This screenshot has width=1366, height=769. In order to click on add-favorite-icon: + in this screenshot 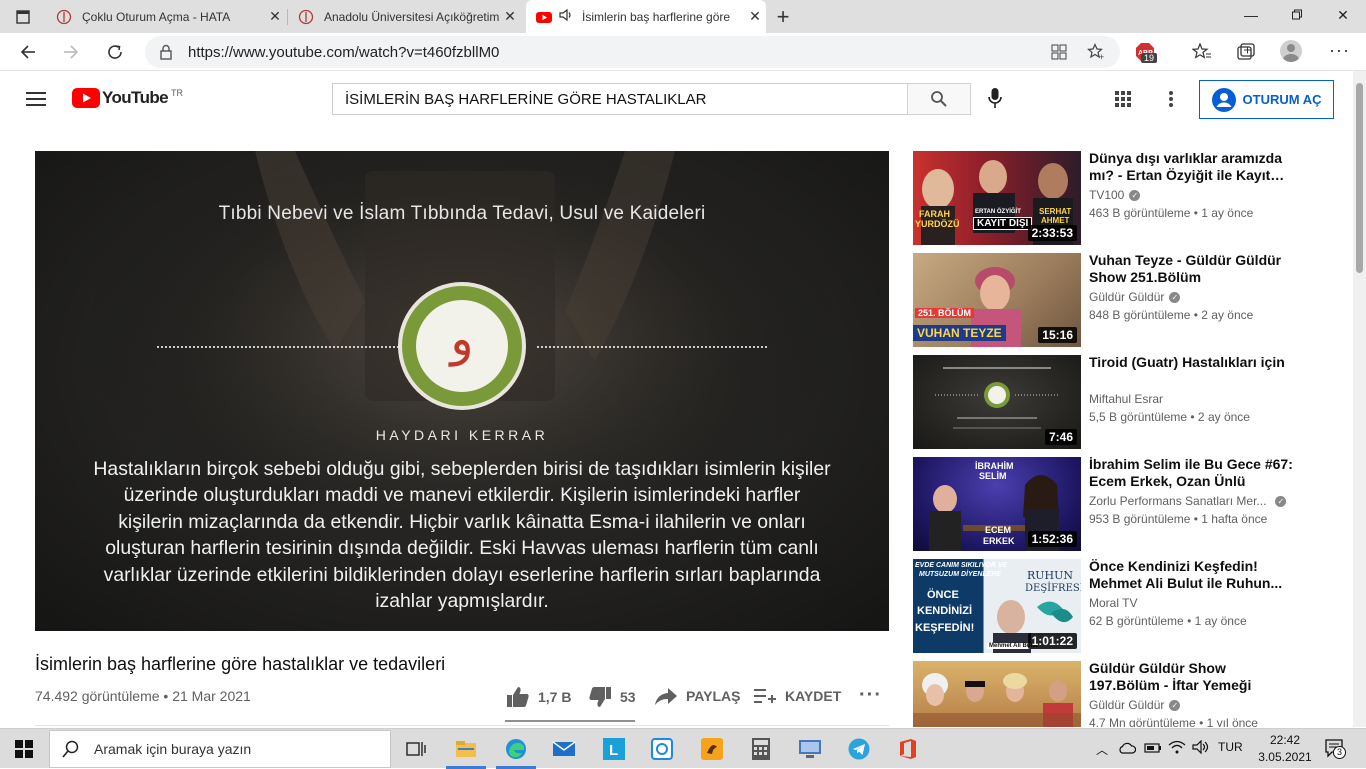, I will do `click(1096, 54)`.